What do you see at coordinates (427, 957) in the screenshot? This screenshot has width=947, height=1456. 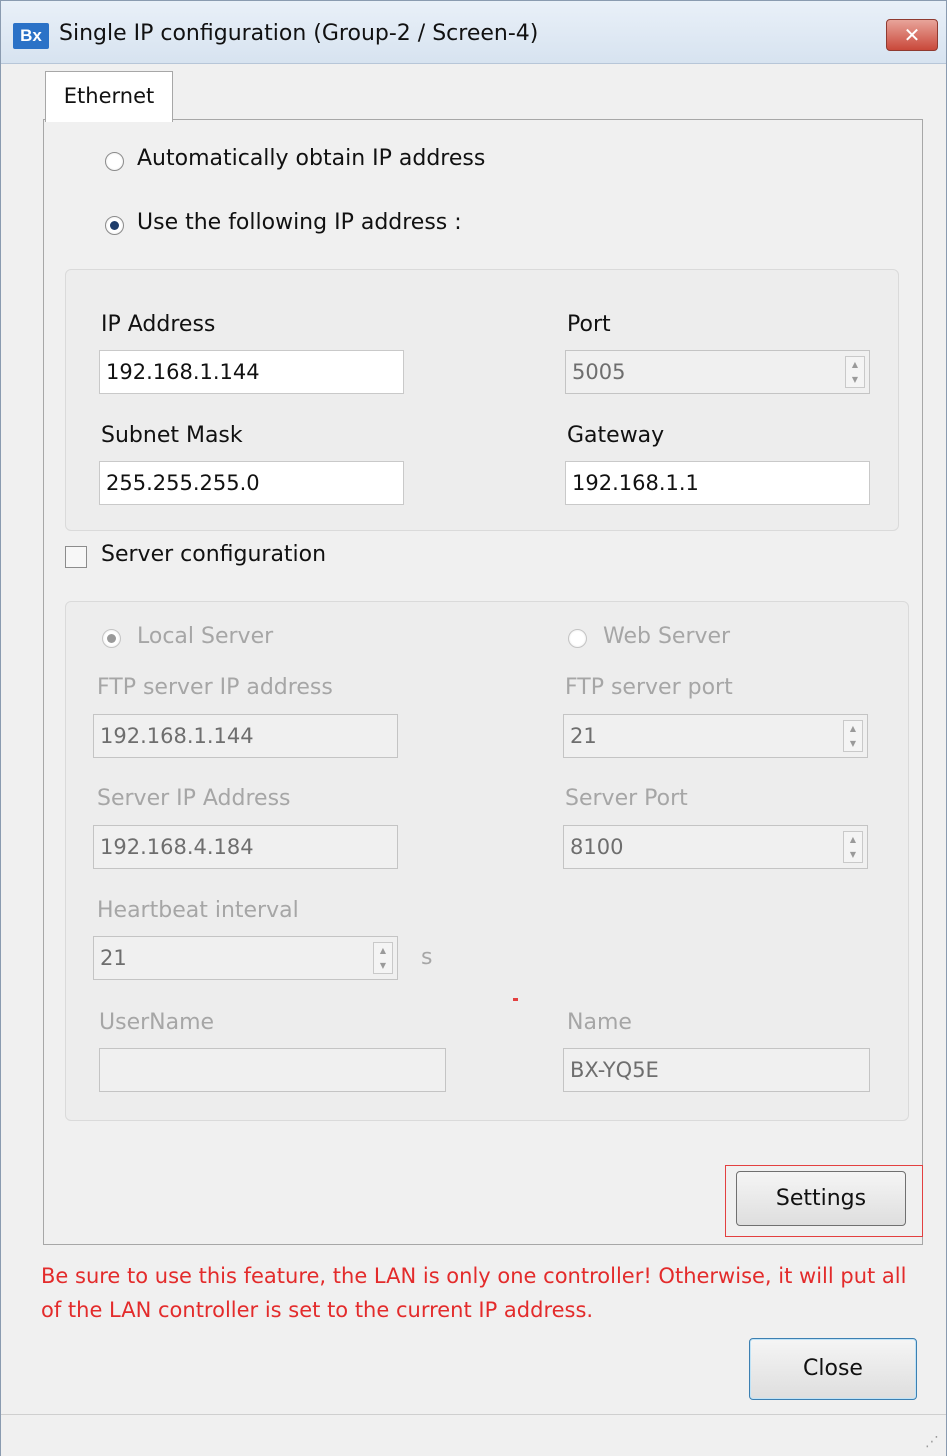 I see `heartbeat-unit: s` at bounding box center [427, 957].